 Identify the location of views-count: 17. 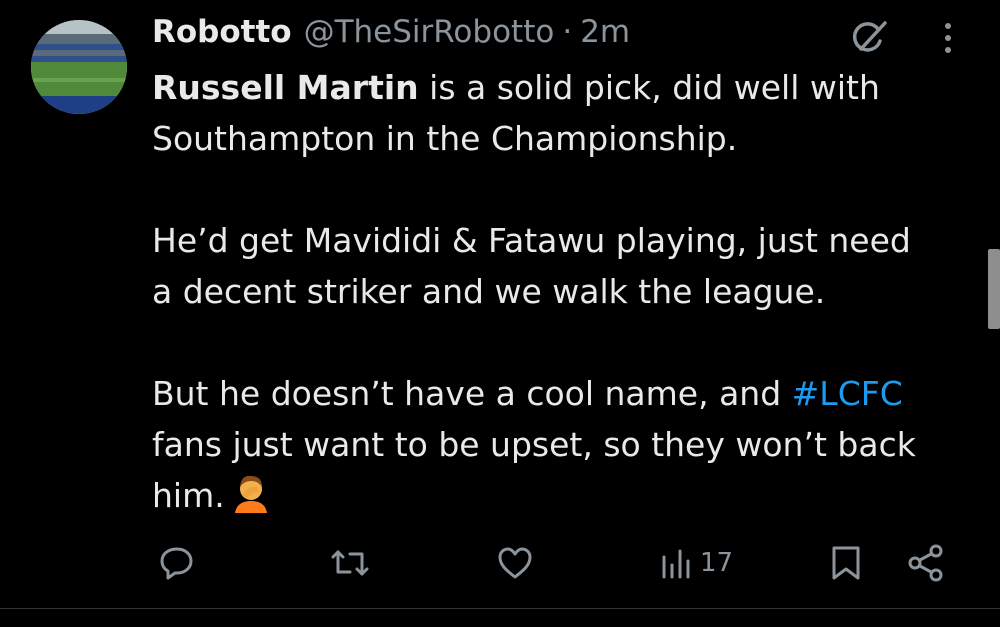
(717, 563).